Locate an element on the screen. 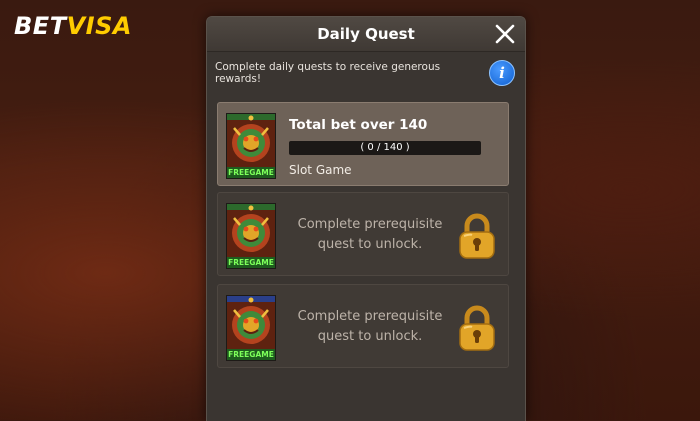 The width and height of the screenshot is (700, 421). dialog-header: Daily Quest is located at coordinates (366, 34).